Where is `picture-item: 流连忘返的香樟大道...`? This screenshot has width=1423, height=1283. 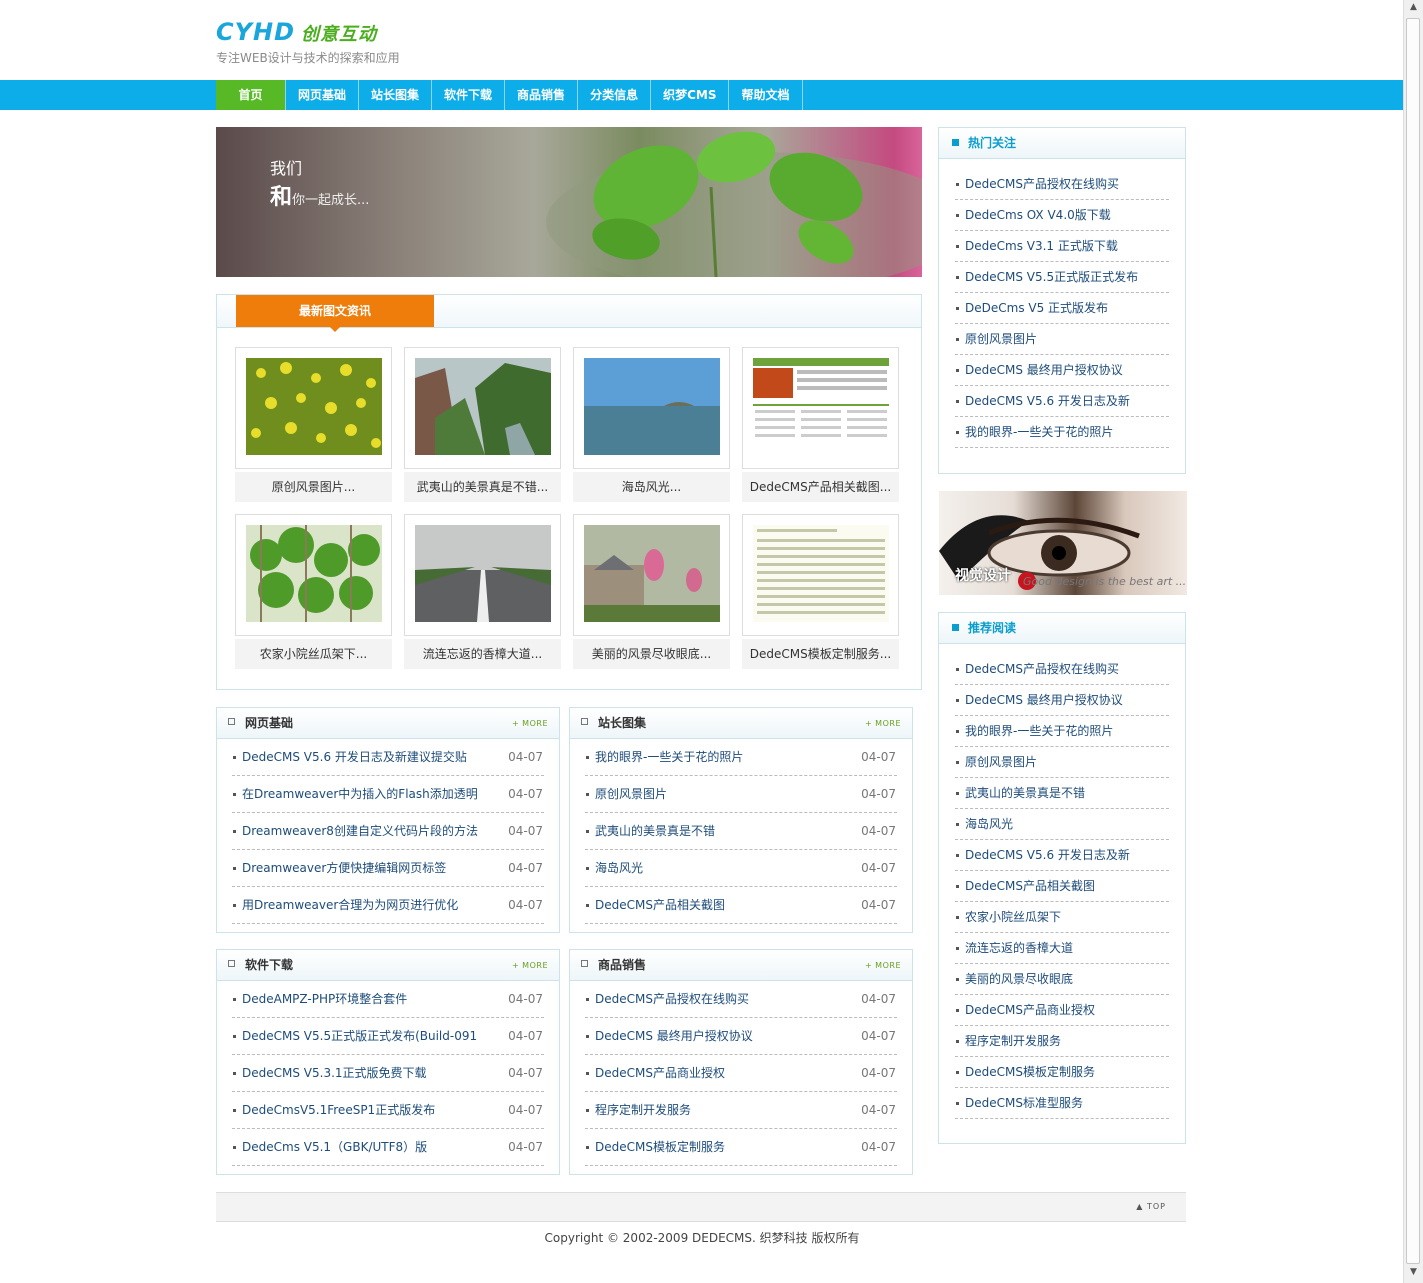
picture-item: 流连忘返的香樟大道... is located at coordinates (482, 591).